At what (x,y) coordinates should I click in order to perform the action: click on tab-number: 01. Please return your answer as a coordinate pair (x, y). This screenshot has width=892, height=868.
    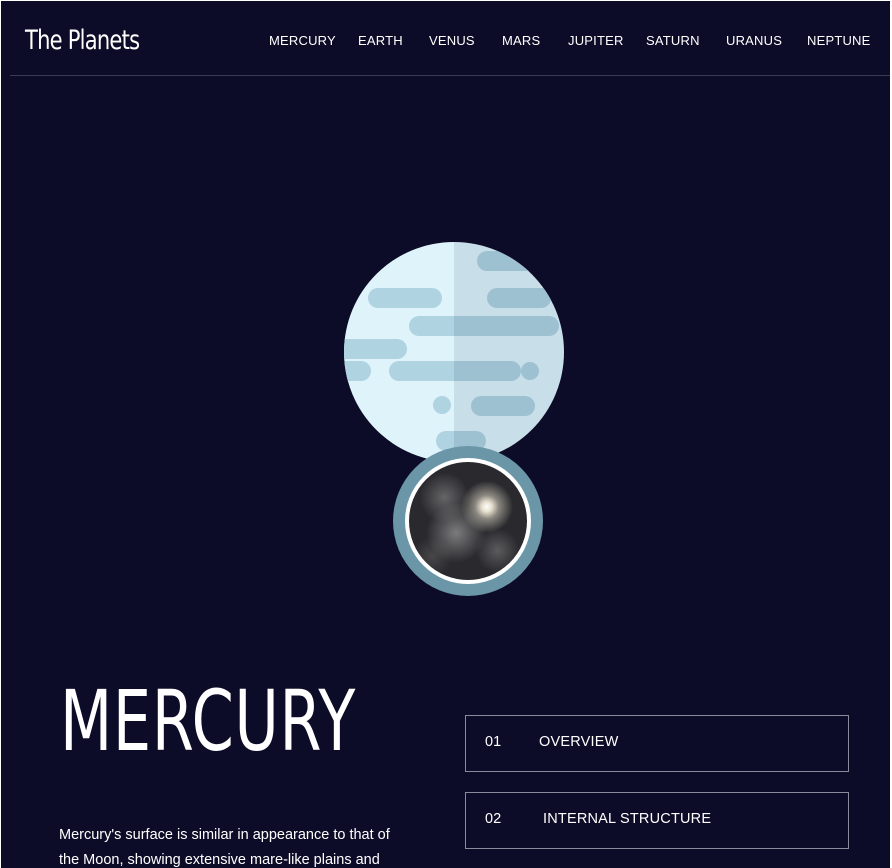
    Looking at the image, I should click on (493, 742).